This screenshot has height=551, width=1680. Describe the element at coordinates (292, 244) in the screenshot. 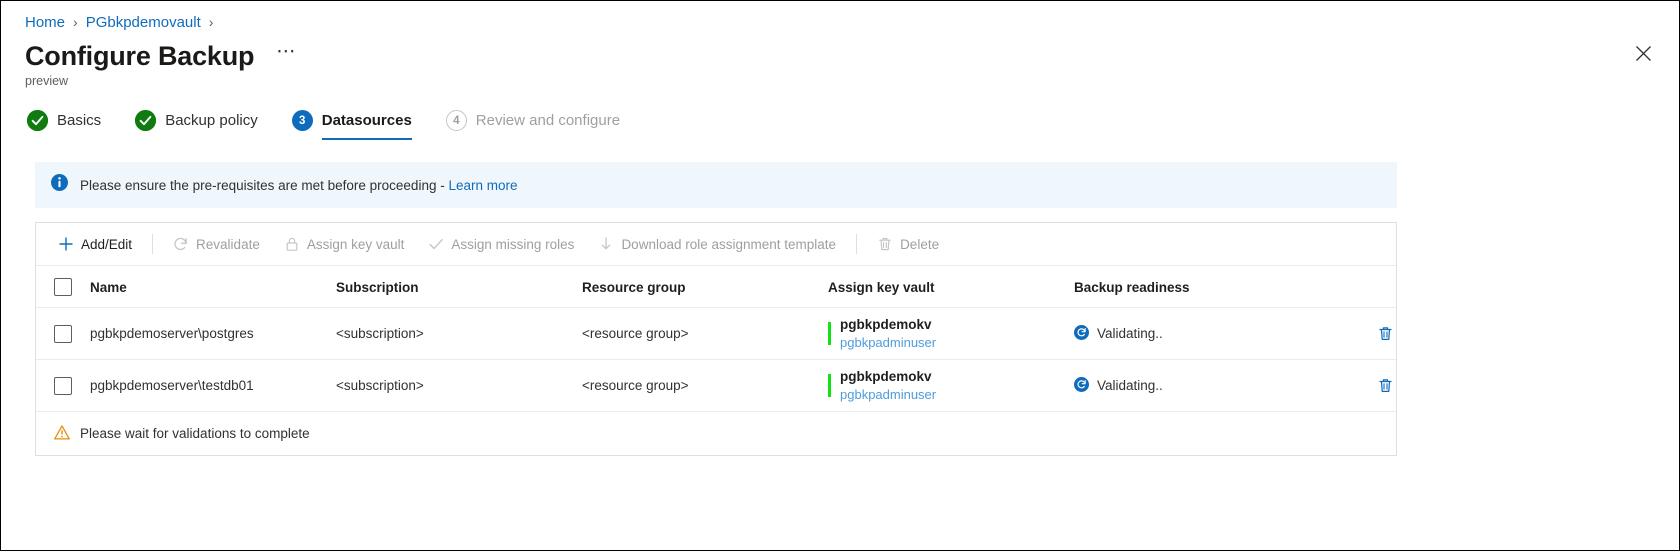

I see `lock-icon` at that location.